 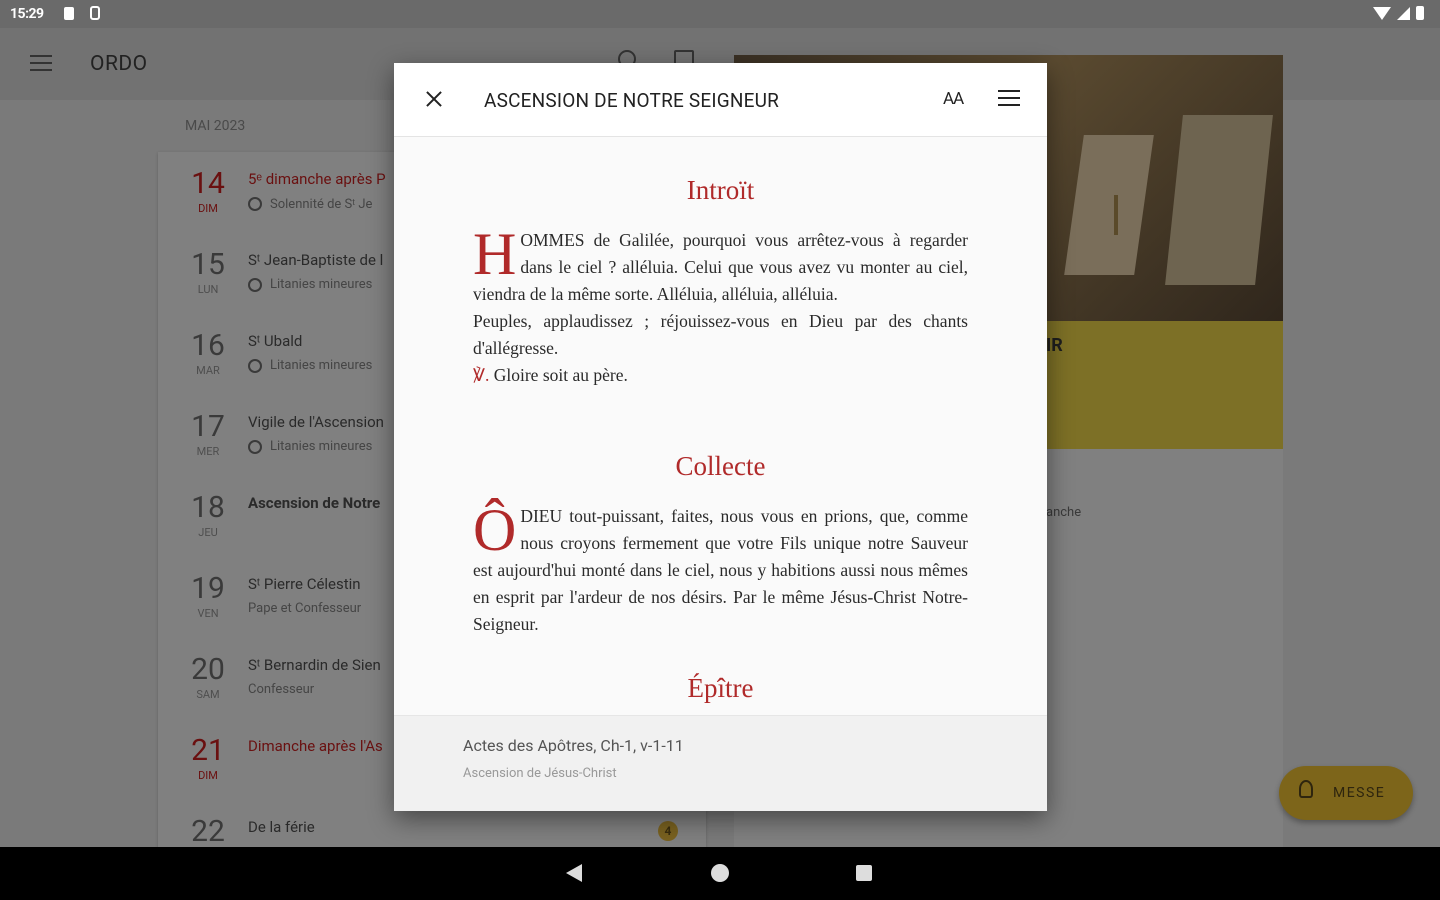 I want to click on section-heading-collecte: Collecte, so click(x=720, y=466).